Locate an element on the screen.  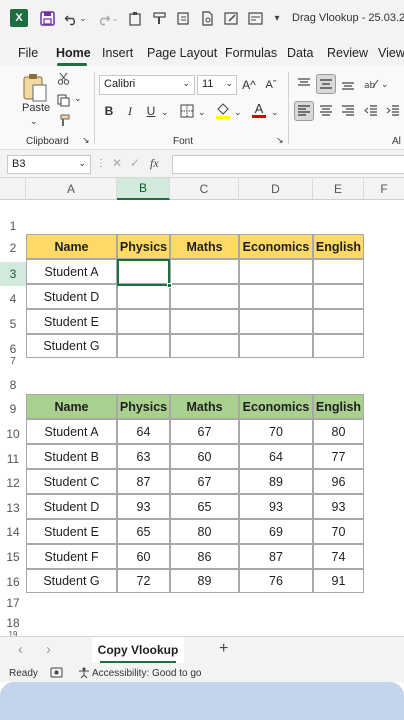
tab-review: Review is located at coordinates (347, 53).